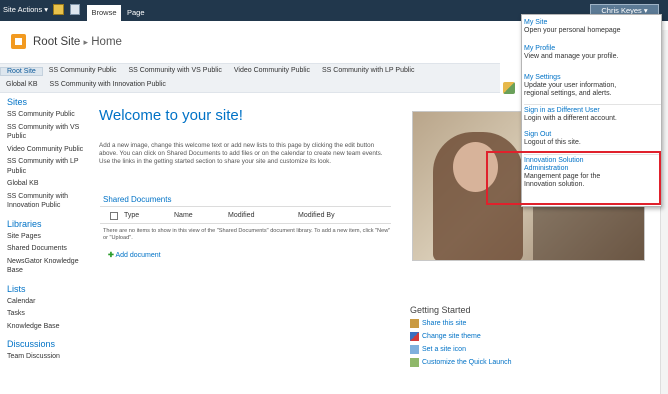 This screenshot has height=394, width=668. What do you see at coordinates (49, 314) in the screenshot?
I see `ql-item-tasks: Tasks` at bounding box center [49, 314].